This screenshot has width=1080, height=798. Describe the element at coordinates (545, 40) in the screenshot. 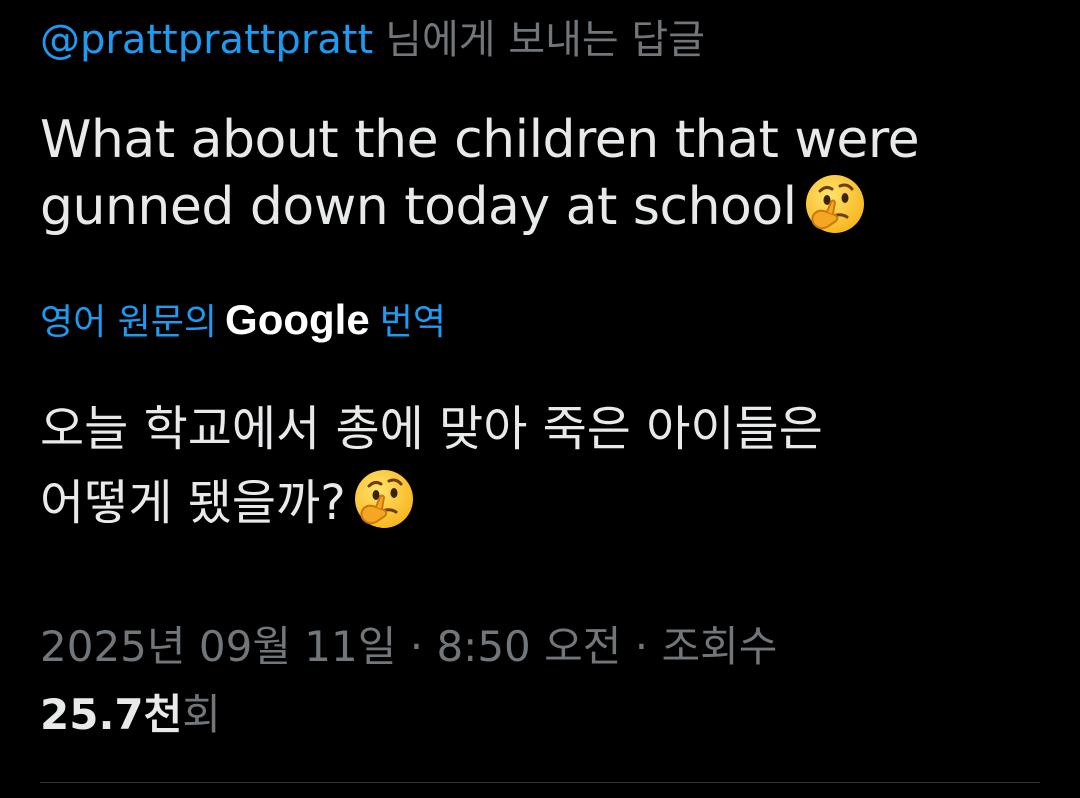

I see `reply-context-label: 님에게 보내는 답글` at that location.